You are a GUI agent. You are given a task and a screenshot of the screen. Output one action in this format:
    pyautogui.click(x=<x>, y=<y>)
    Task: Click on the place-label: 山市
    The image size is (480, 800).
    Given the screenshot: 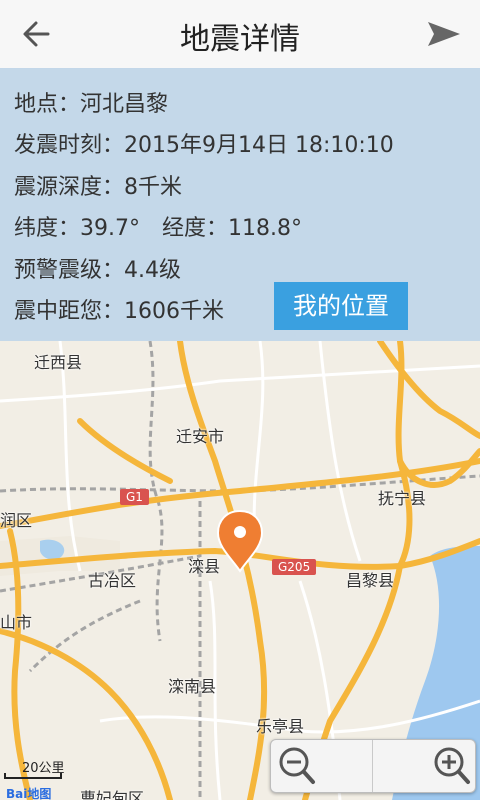 What is the action you would take?
    pyautogui.click(x=16, y=622)
    